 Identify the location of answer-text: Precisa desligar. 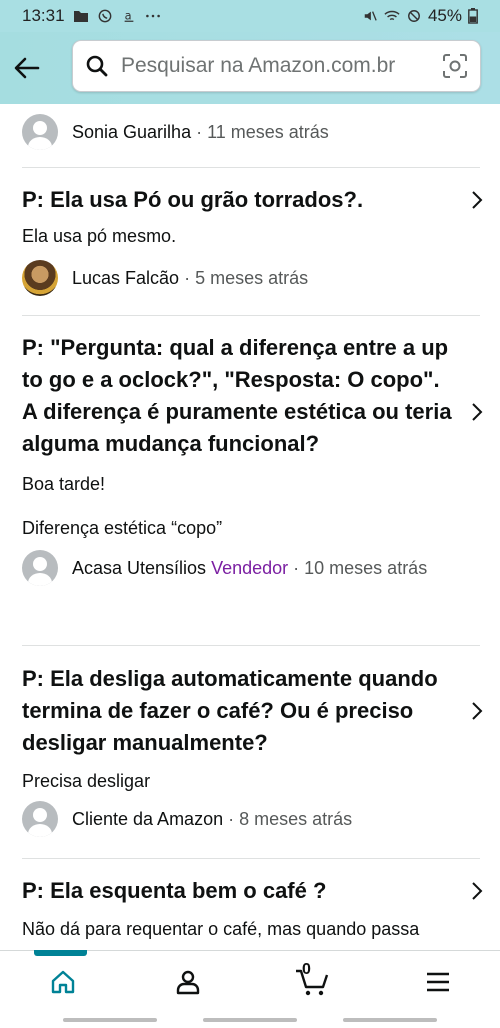
(86, 781).